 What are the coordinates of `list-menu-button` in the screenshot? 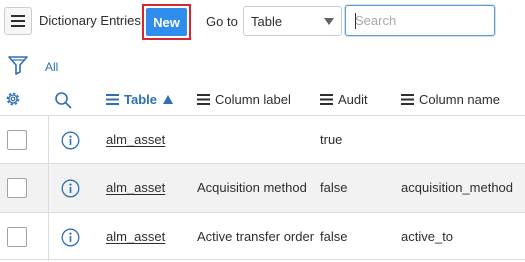 It's located at (18, 21).